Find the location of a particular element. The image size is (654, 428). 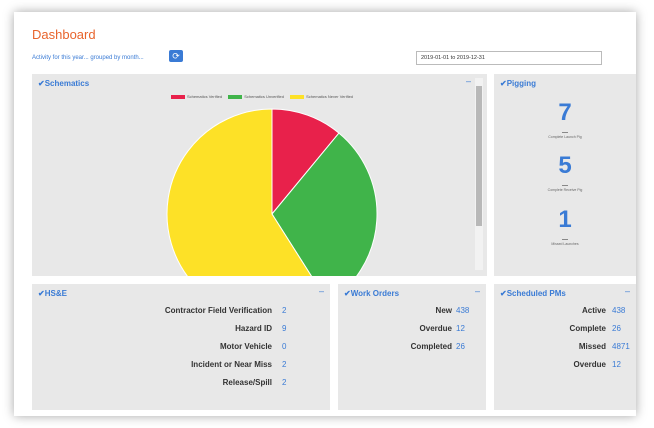

page-title: Dashboard is located at coordinates (64, 34).